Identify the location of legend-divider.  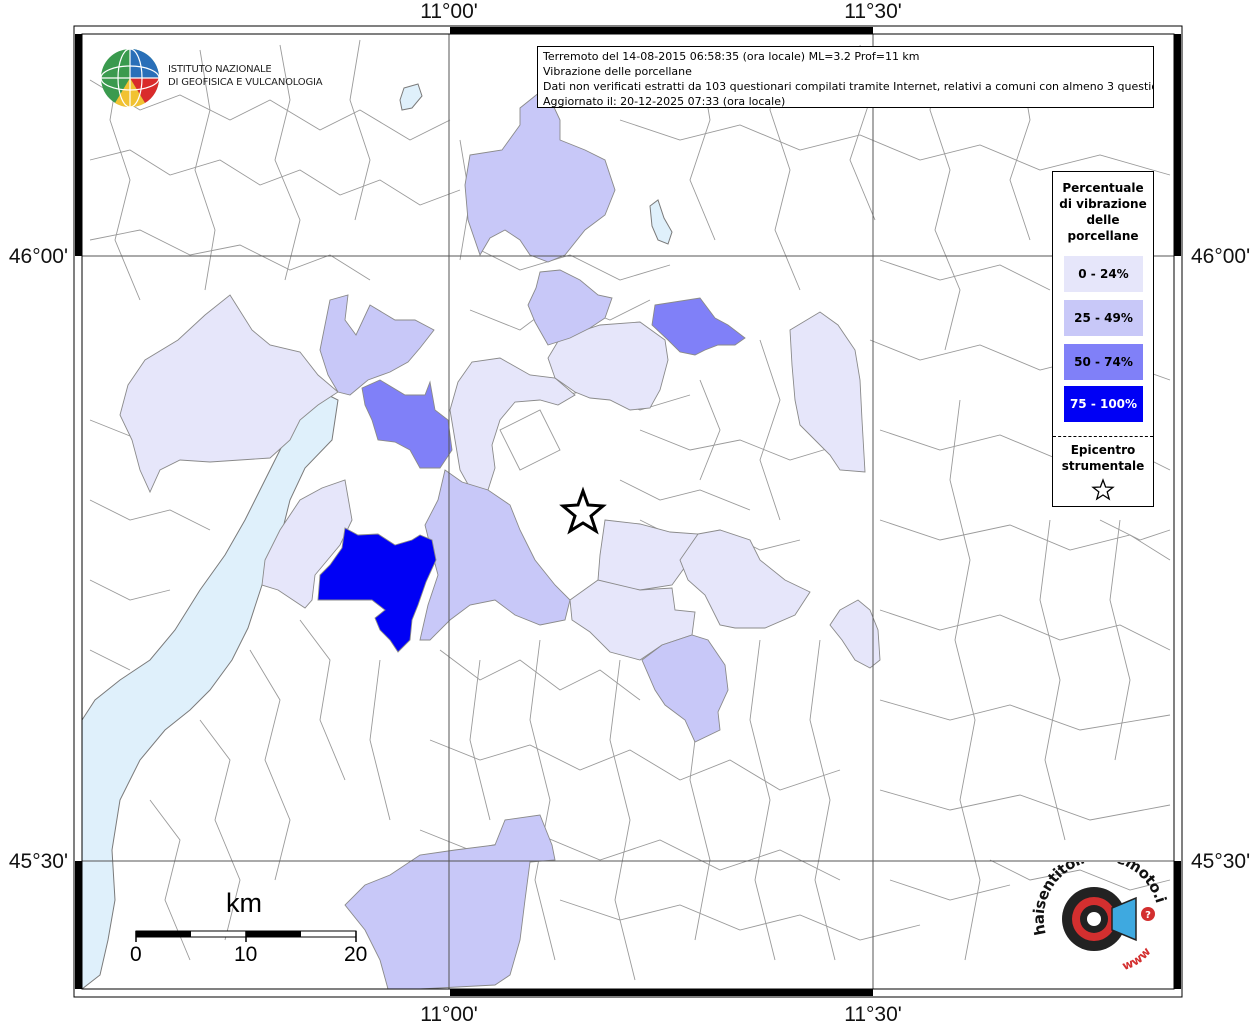
(1103, 436).